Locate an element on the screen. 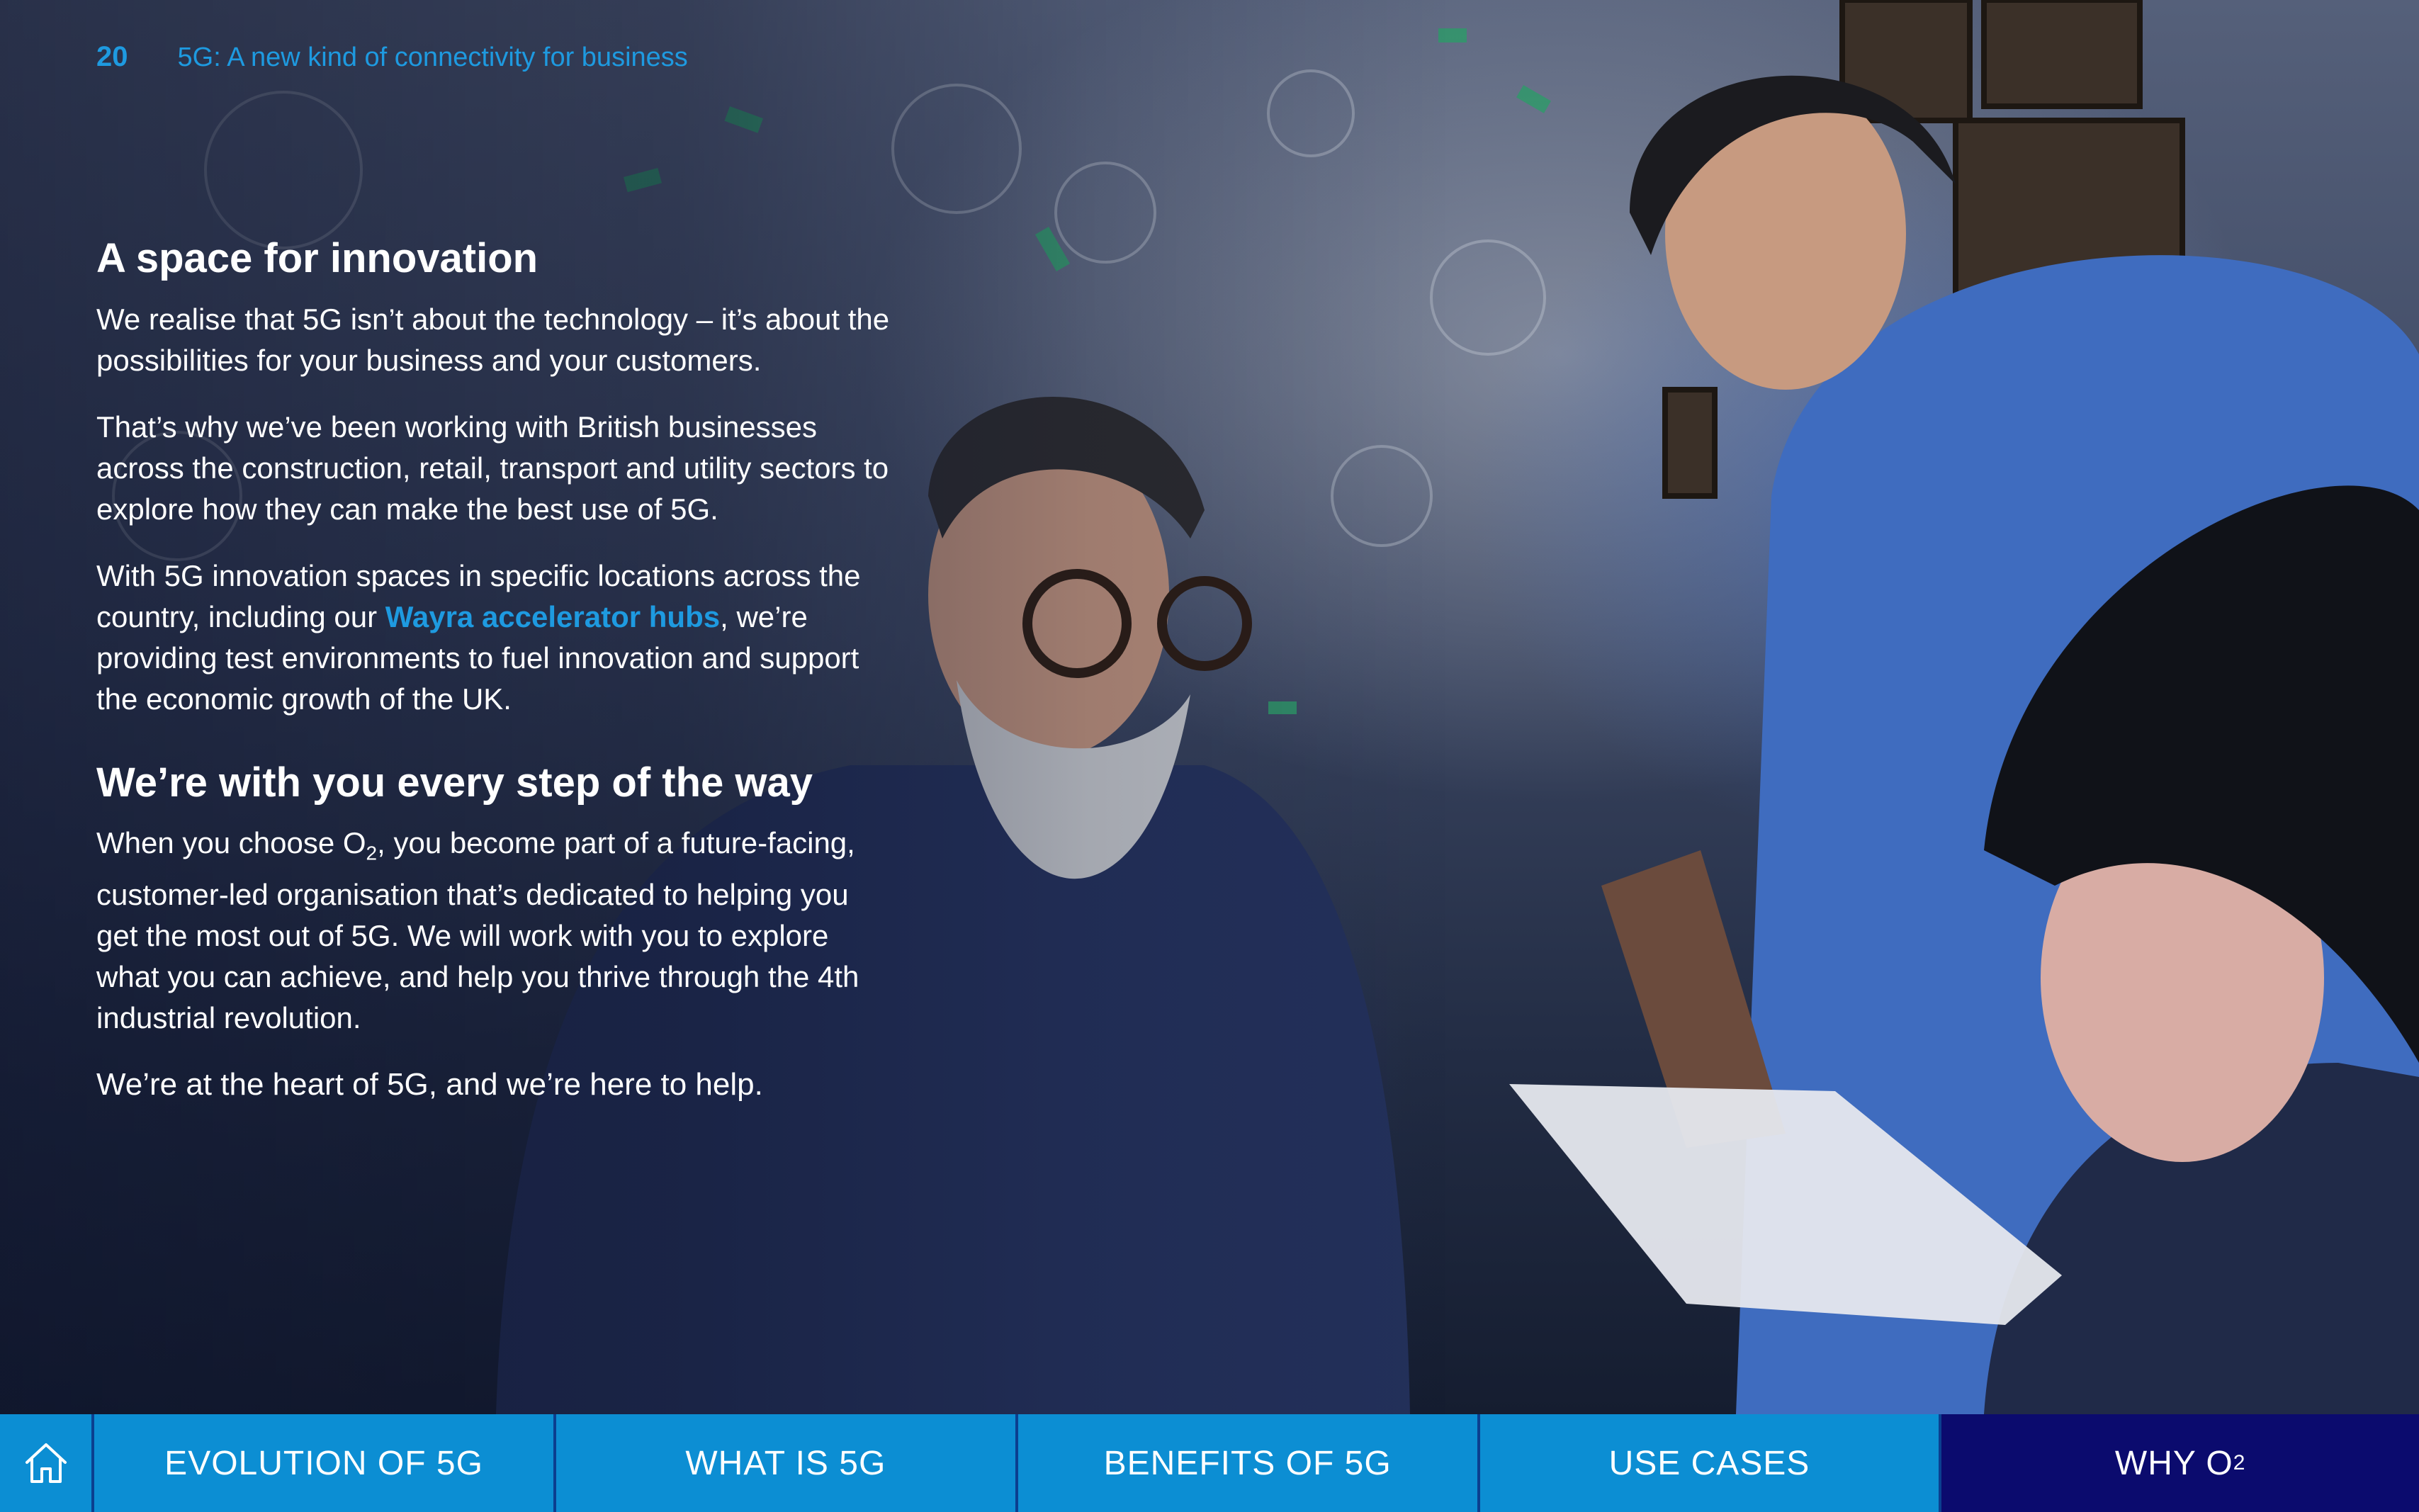 Image resolution: width=2419 pixels, height=1512 pixels. page-number: 20 is located at coordinates (112, 56).